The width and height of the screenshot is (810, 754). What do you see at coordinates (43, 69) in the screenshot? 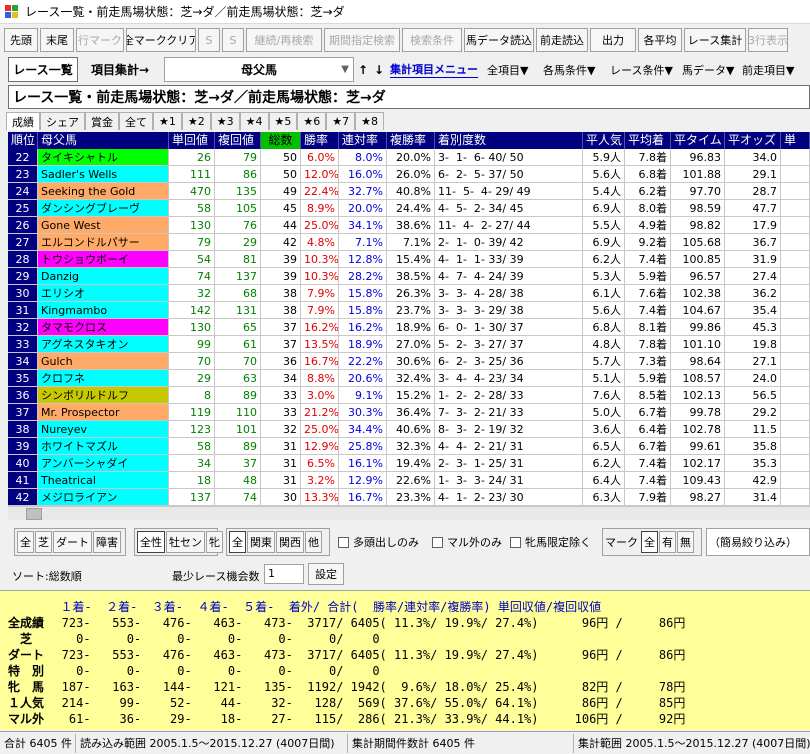
I see `race-list-button: レース一覧` at bounding box center [43, 69].